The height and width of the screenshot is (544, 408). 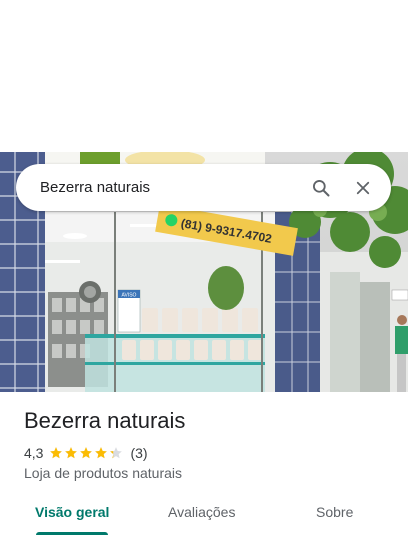 I want to click on search-button, so click(x=321, y=188).